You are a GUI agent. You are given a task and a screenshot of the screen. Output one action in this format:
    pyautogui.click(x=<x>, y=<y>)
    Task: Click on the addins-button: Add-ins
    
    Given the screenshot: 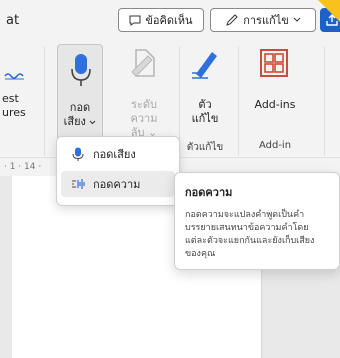 What is the action you would take?
    pyautogui.click(x=275, y=105)
    